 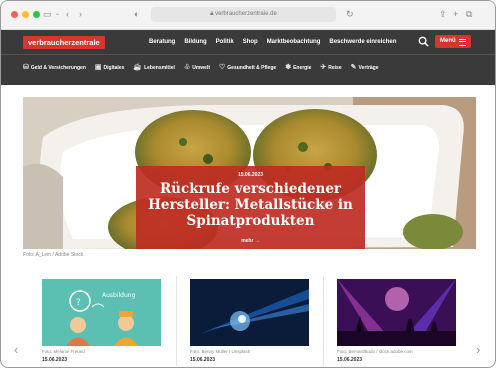 I want to click on category-label: Verträge, so click(x=368, y=68).